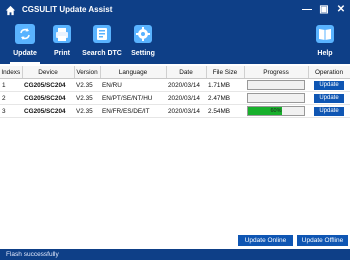  Describe the element at coordinates (322, 240) in the screenshot. I see `update-offline-button: Update Offline` at that location.